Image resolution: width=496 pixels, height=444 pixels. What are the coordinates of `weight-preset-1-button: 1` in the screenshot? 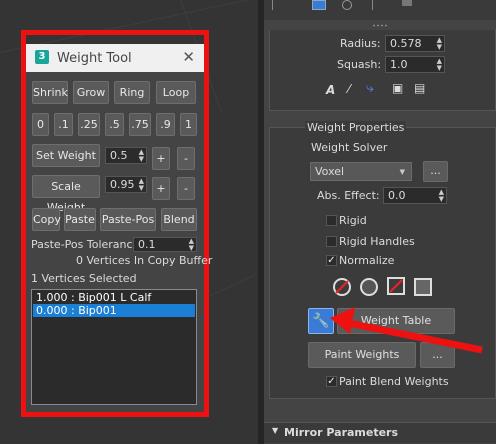 It's located at (188, 124).